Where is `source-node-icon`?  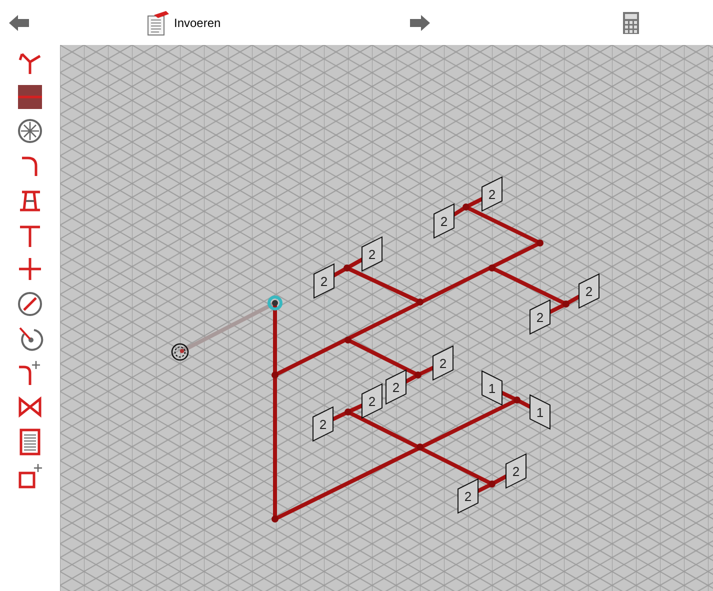 source-node-icon is located at coordinates (180, 352).